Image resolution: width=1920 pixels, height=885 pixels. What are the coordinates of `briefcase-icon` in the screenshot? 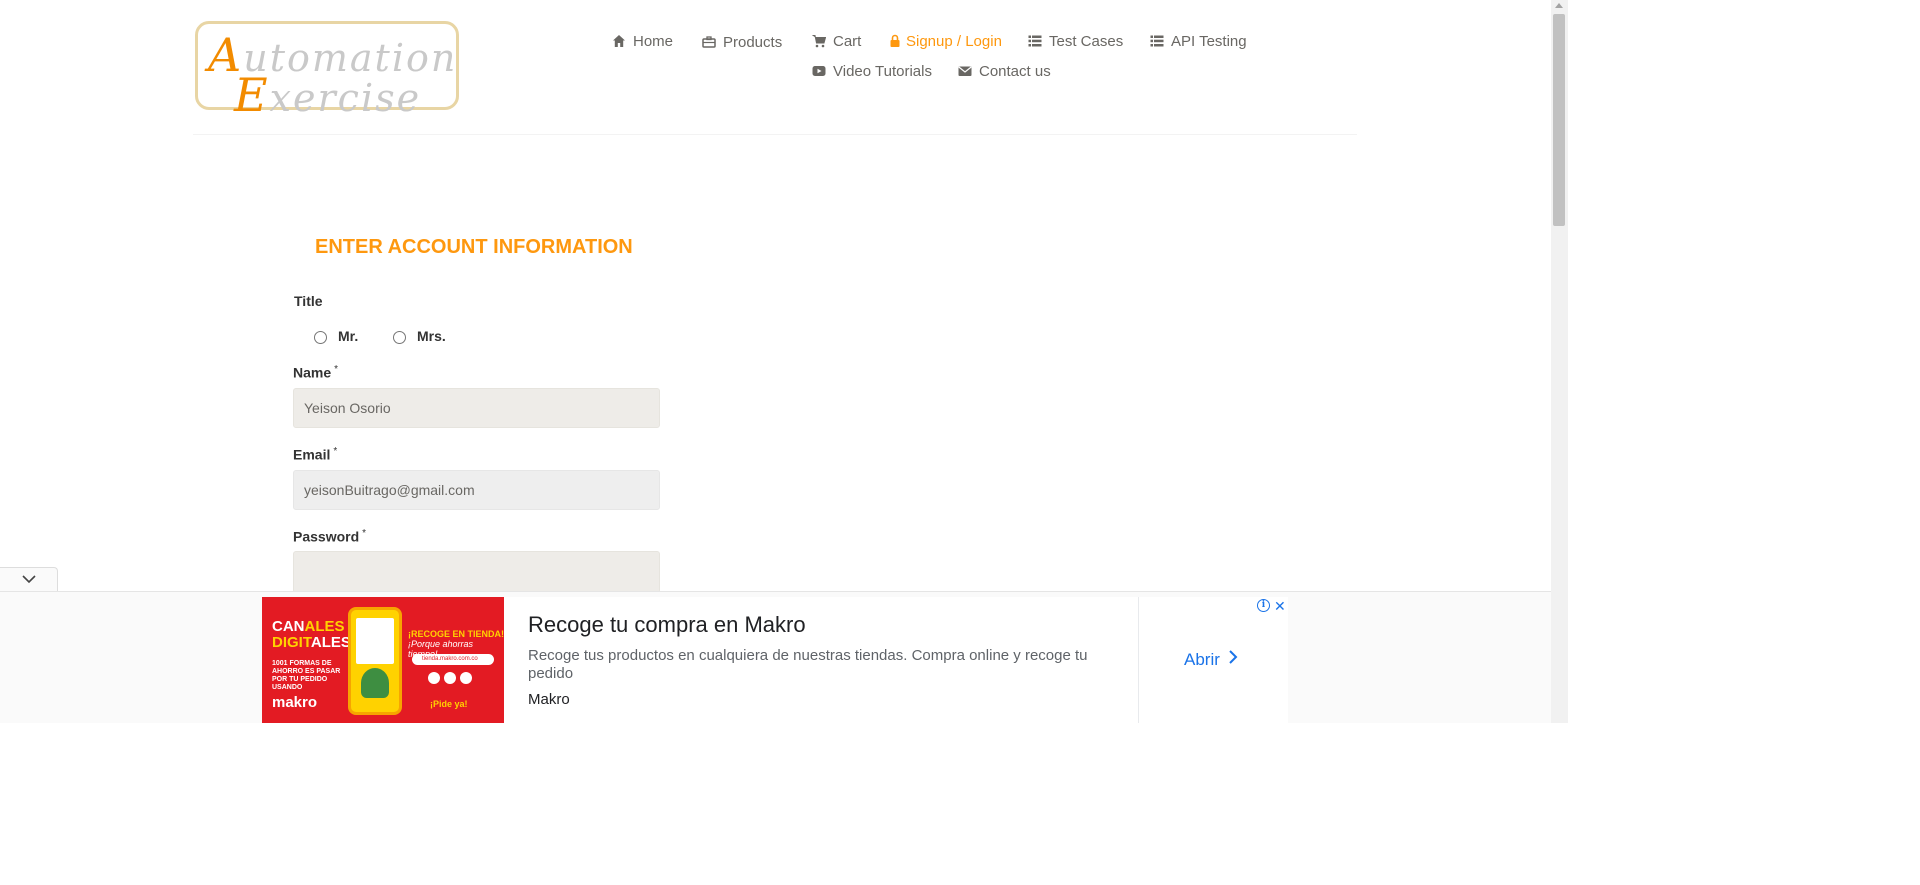 It's located at (709, 42).